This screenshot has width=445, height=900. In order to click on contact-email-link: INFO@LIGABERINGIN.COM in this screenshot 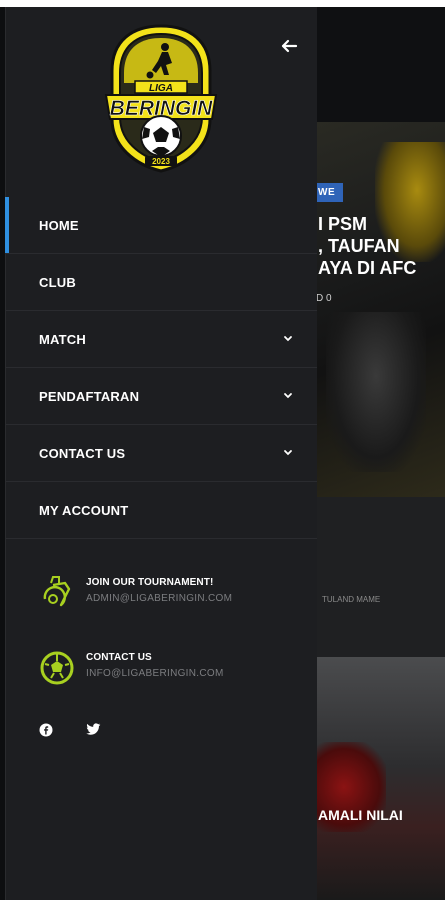, I will do `click(155, 673)`.